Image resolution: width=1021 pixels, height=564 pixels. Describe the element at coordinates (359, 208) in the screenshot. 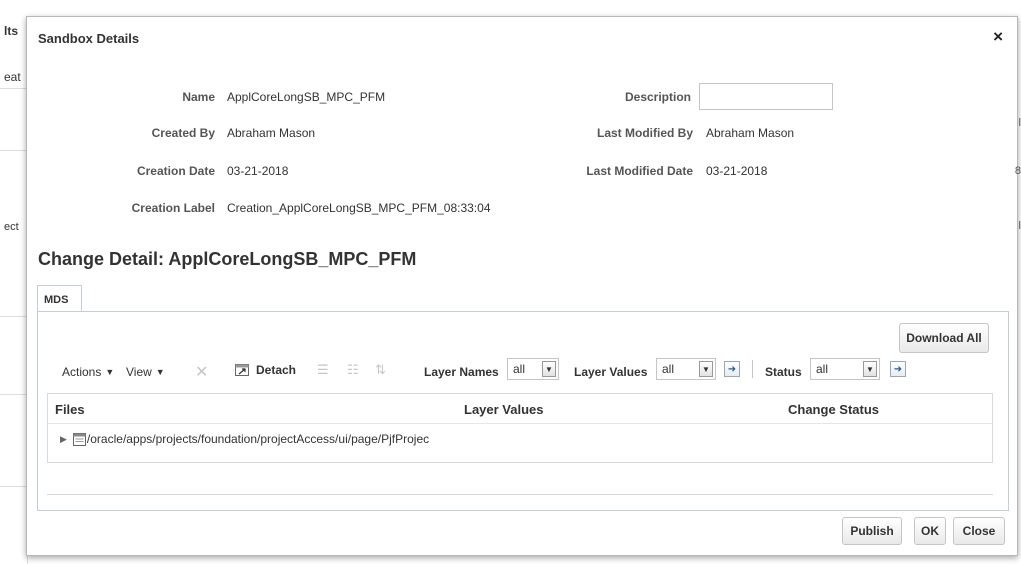

I see `creation-label-value: Creation_ApplCoreLongSB_MPC_PFM_08:33:04` at that location.